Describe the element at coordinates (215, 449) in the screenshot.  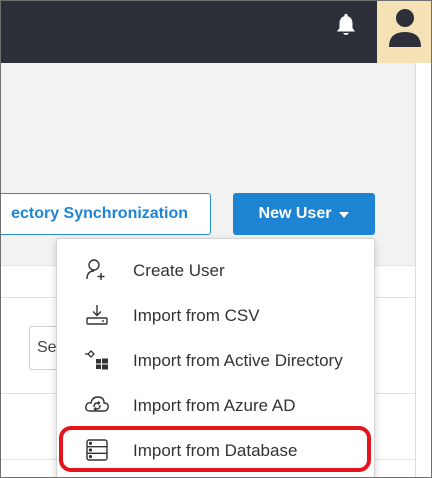
I see `highlight-annotation` at that location.